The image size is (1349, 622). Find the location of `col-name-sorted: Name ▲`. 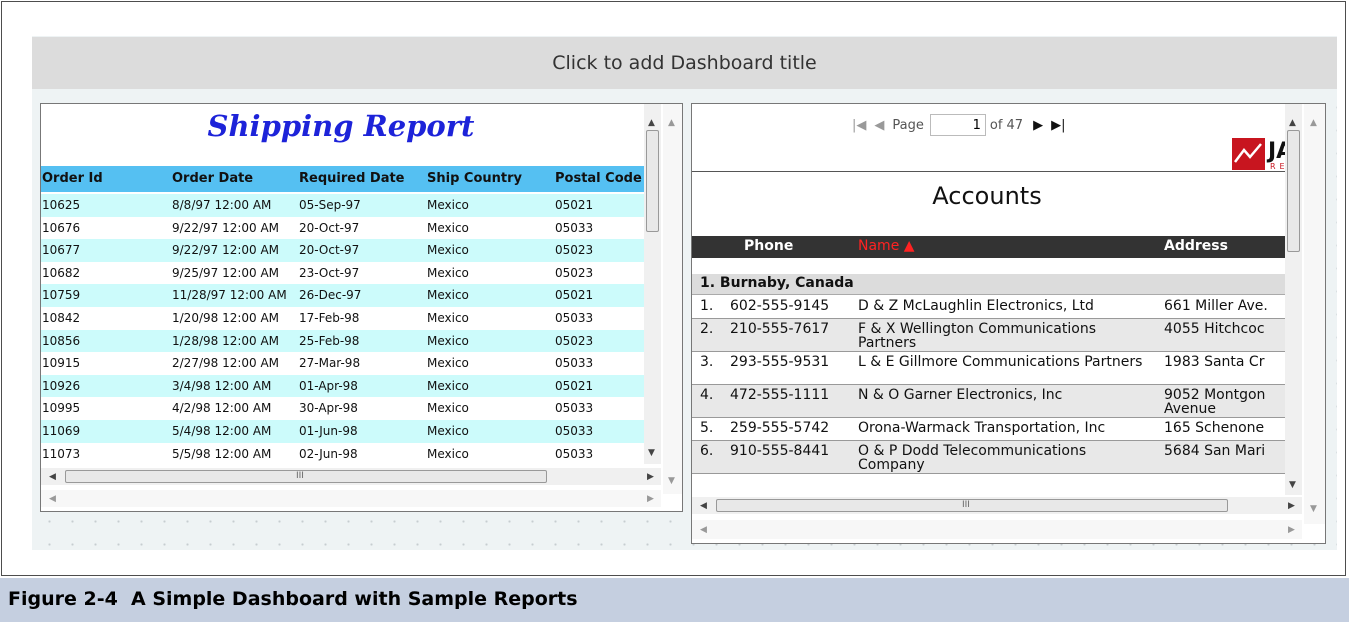

col-name-sorted: Name ▲ is located at coordinates (886, 246).